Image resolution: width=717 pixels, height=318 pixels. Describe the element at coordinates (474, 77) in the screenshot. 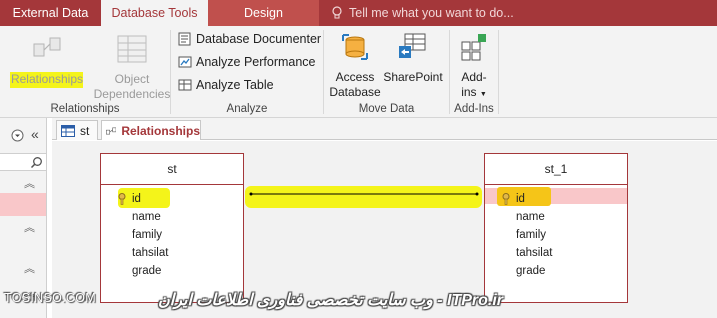

I see `addins-label-1: Add-` at that location.